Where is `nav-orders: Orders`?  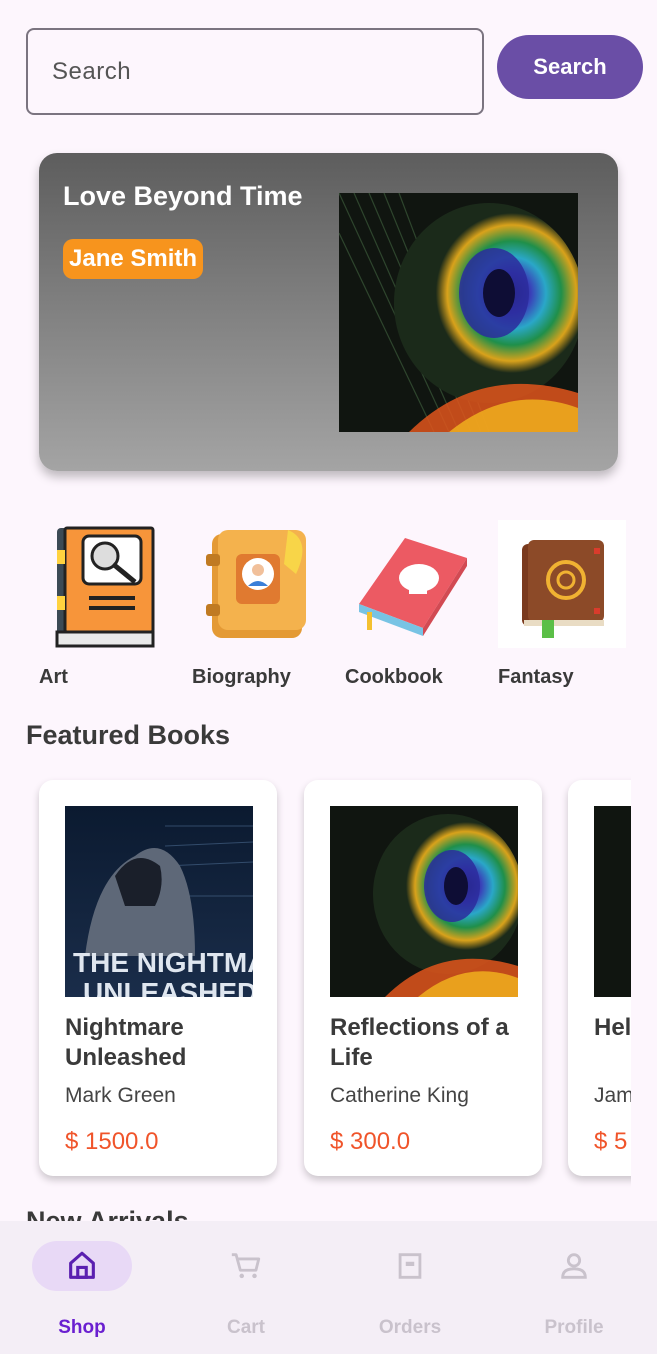 nav-orders: Orders is located at coordinates (410, 1291).